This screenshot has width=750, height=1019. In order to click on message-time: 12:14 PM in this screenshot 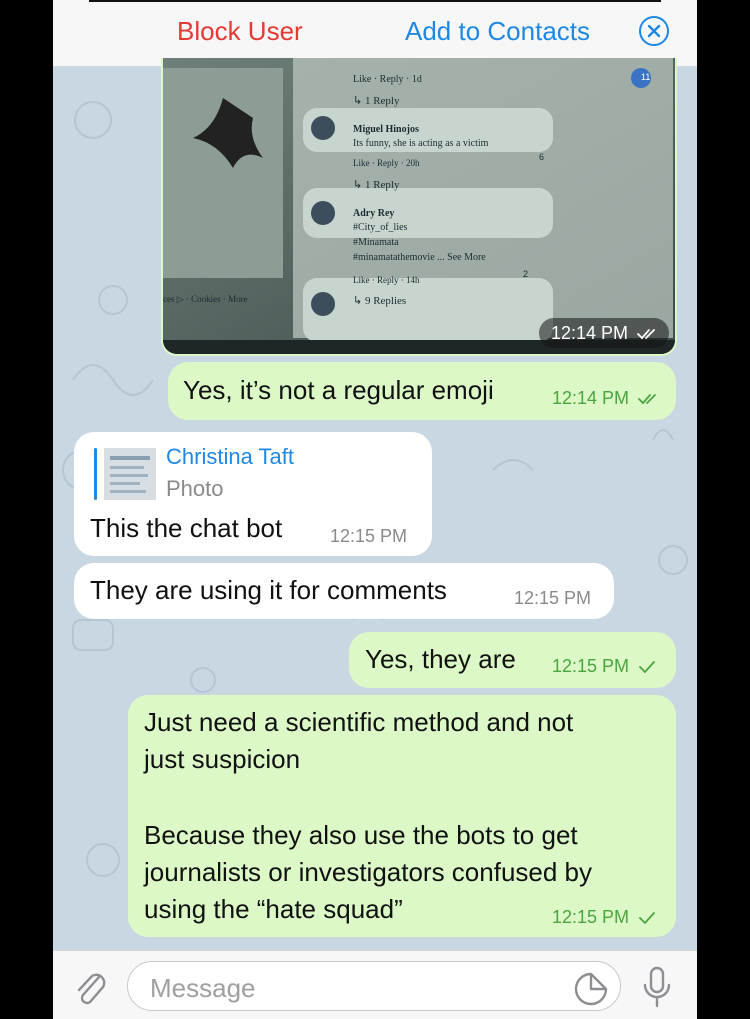, I will do `click(607, 398)`.